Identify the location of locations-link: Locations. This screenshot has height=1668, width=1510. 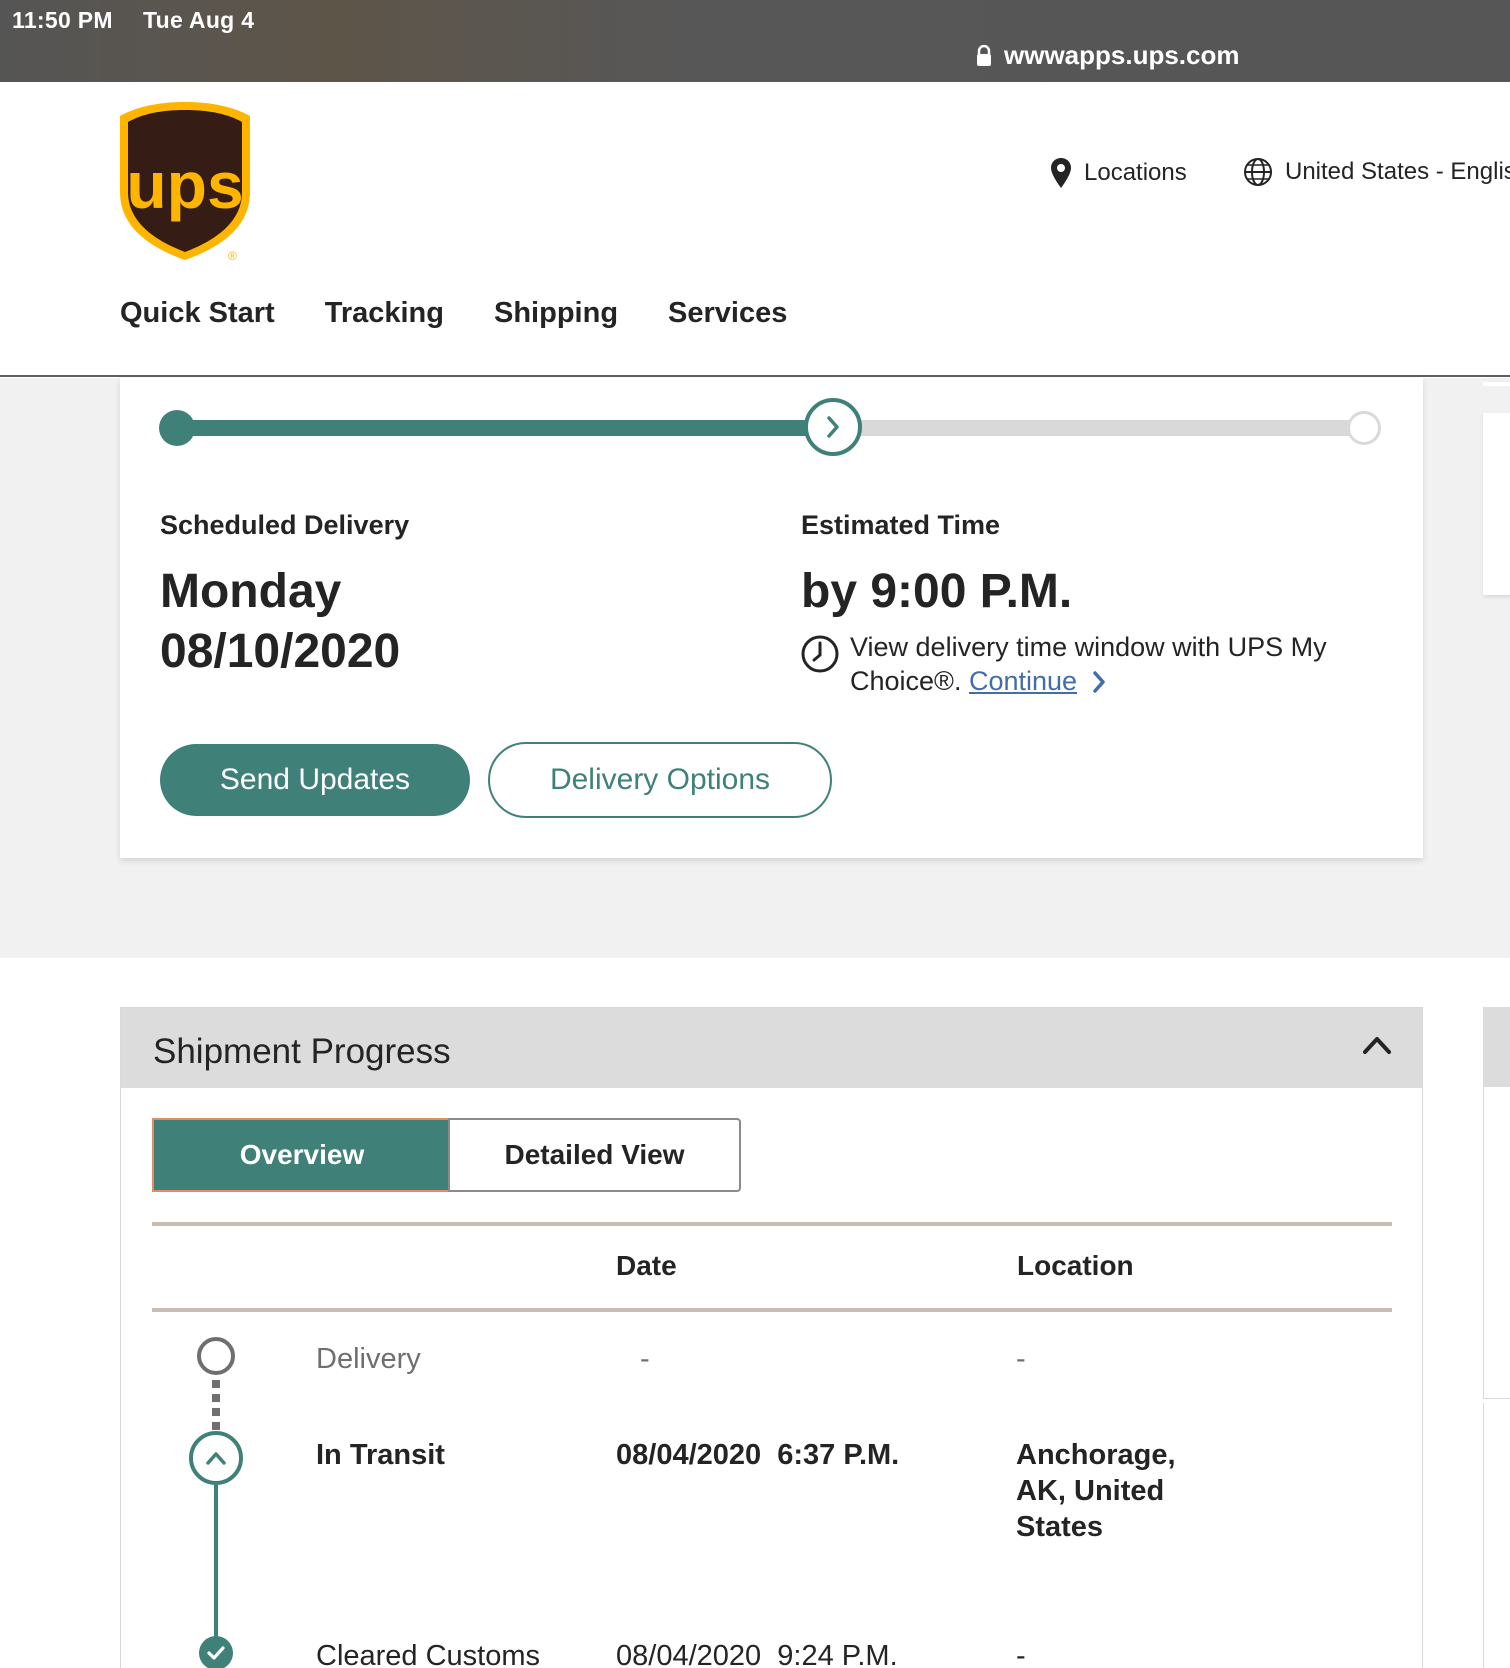
(1118, 173).